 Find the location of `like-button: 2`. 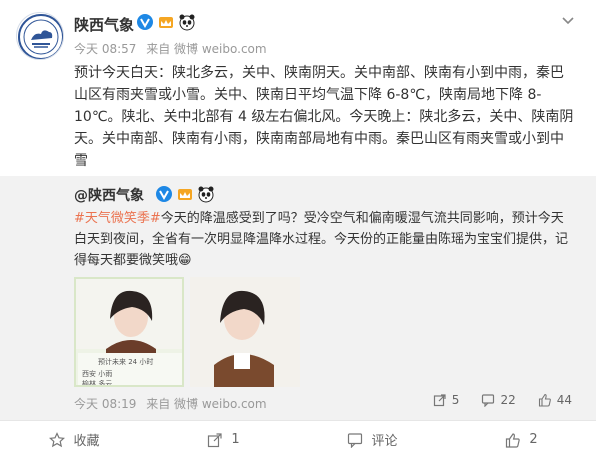

like-button: 2 is located at coordinates (521, 439).